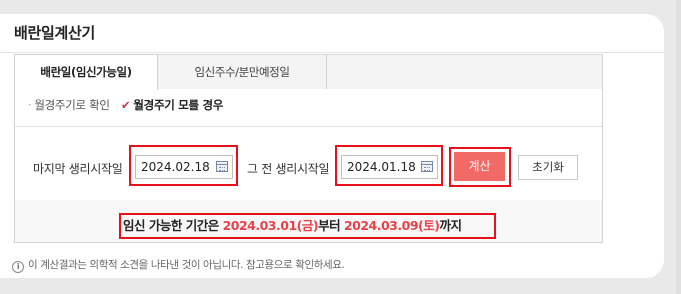 This screenshot has height=294, width=681. What do you see at coordinates (288, 169) in the screenshot?
I see `prev-period-label: 그 전 생리시작일` at bounding box center [288, 169].